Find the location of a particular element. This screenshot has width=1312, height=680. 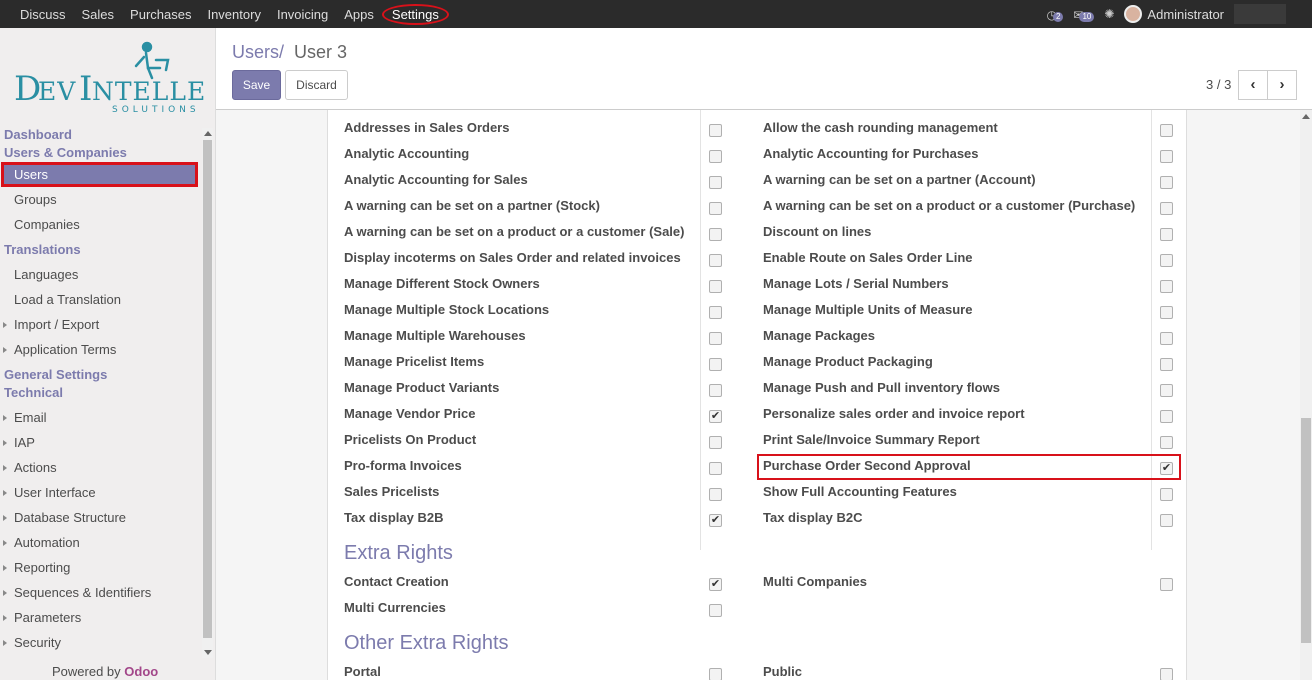

discard-button: Discard is located at coordinates (316, 85).